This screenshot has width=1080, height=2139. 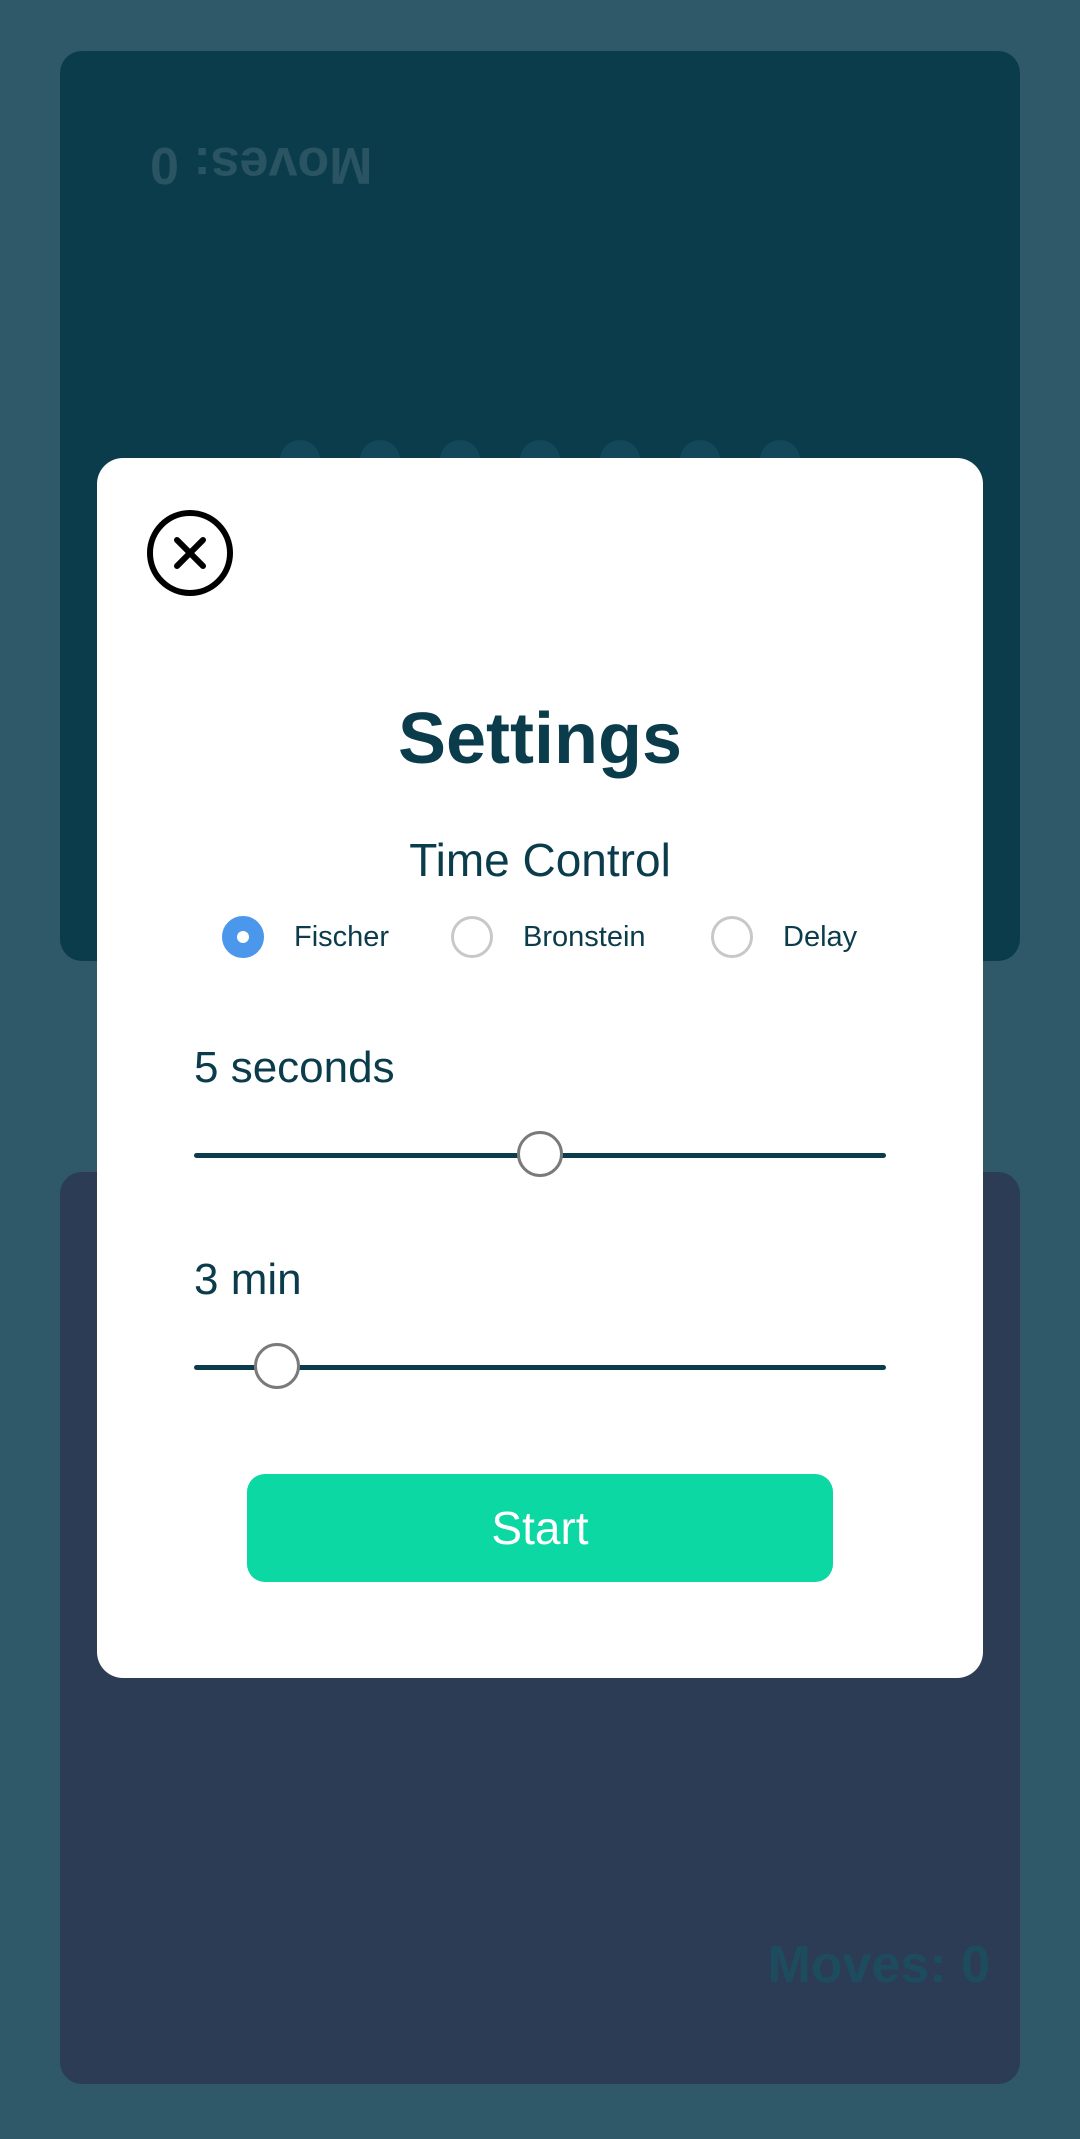 I want to click on close-button, so click(x=190, y=553).